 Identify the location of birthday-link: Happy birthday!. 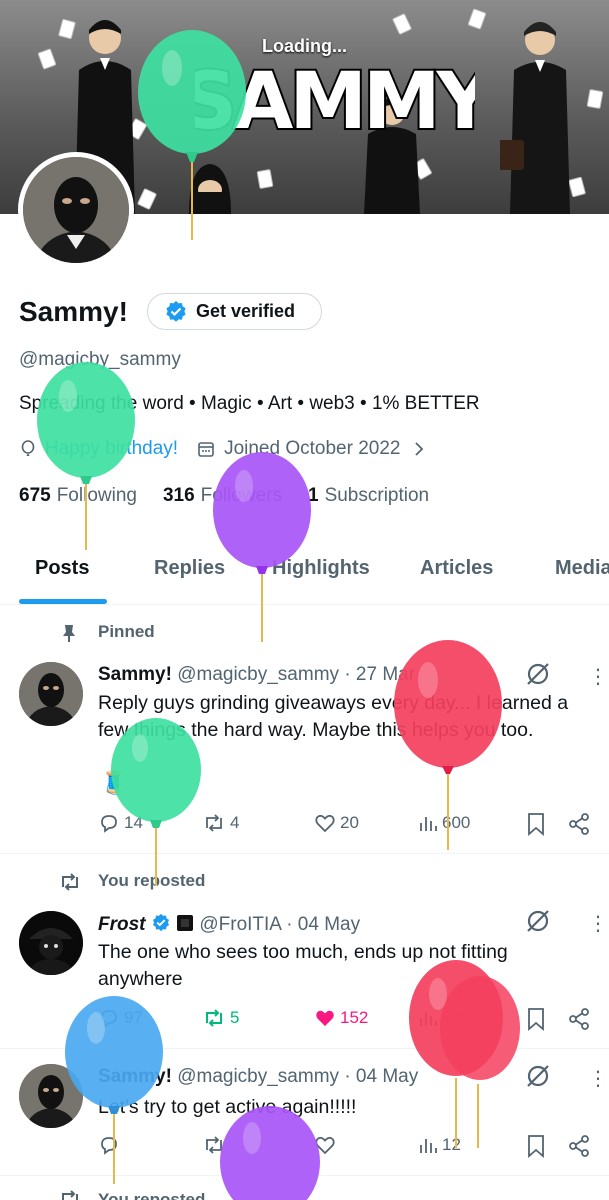
(111, 449).